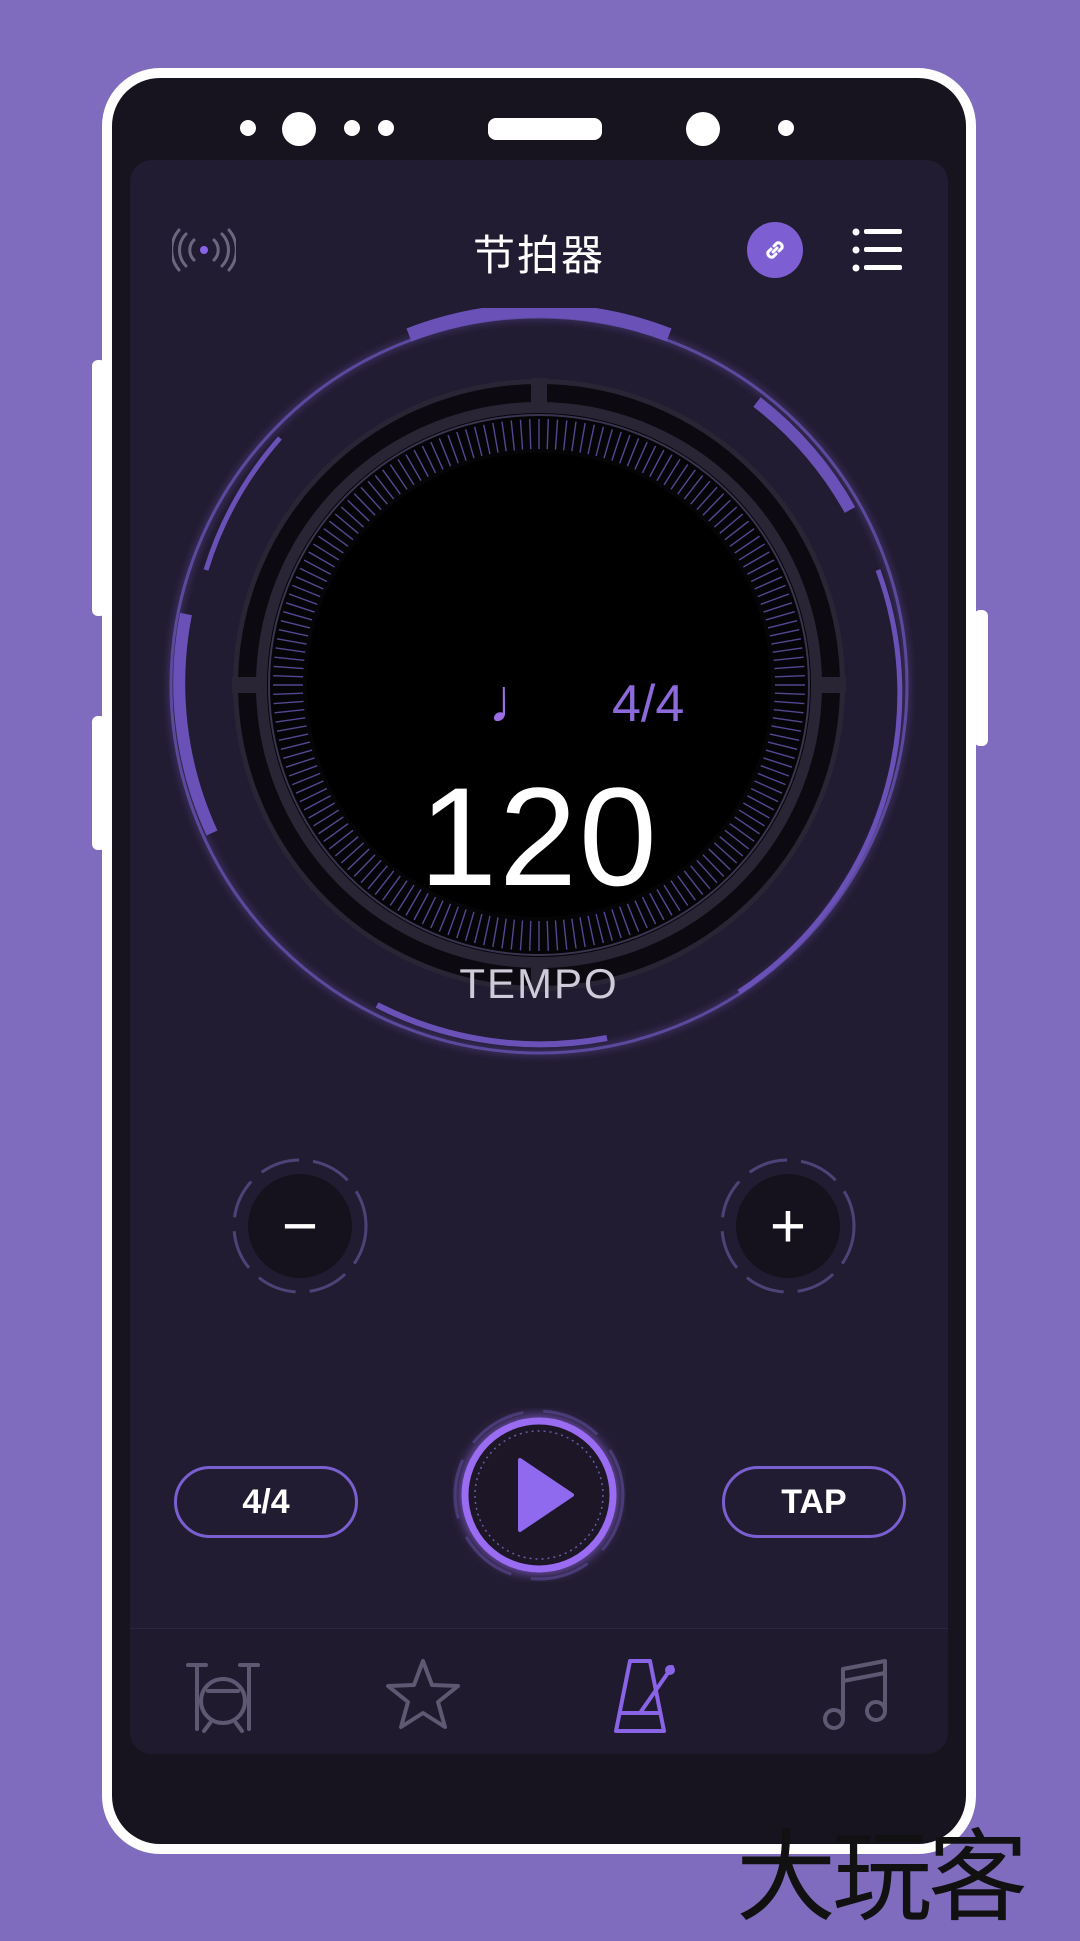 The width and height of the screenshot is (1080, 1941). What do you see at coordinates (882, 1877) in the screenshot?
I see `watermark-text: 大玩客` at bounding box center [882, 1877].